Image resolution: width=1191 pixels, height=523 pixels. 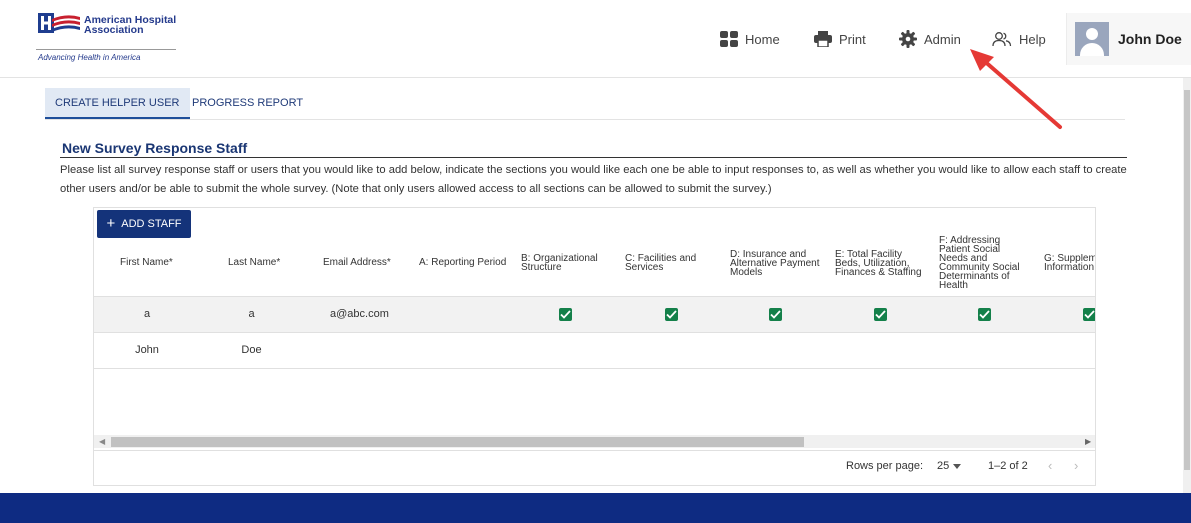 I want to click on section-d-checkbox, so click(x=775, y=314).